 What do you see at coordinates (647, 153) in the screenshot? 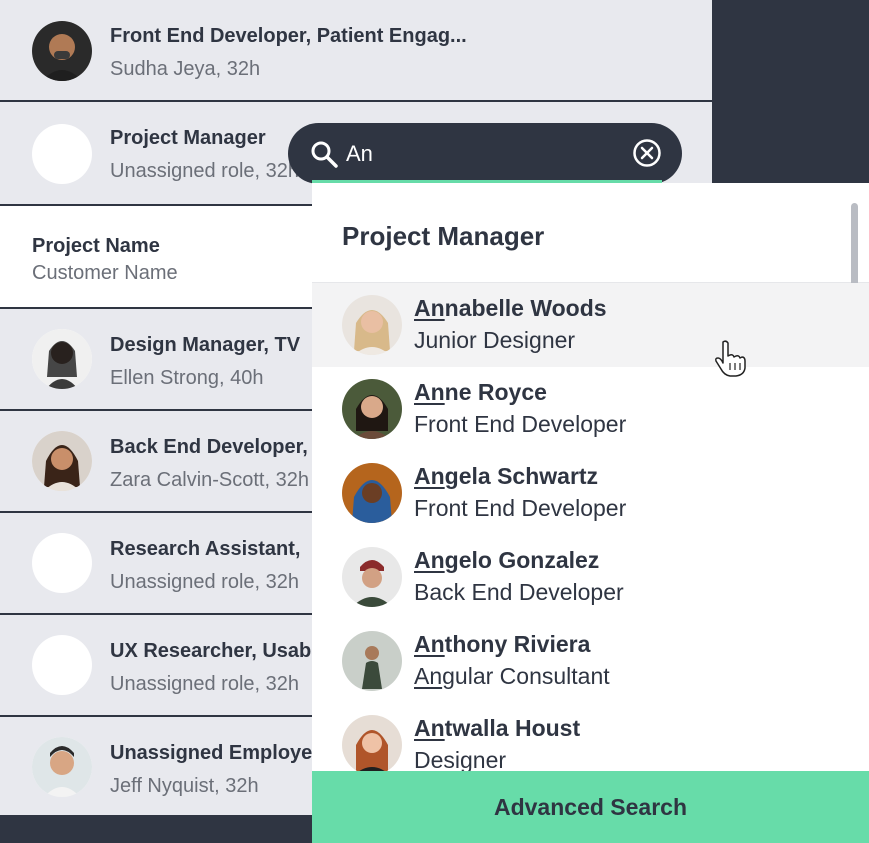
I see `clear-icon` at bounding box center [647, 153].